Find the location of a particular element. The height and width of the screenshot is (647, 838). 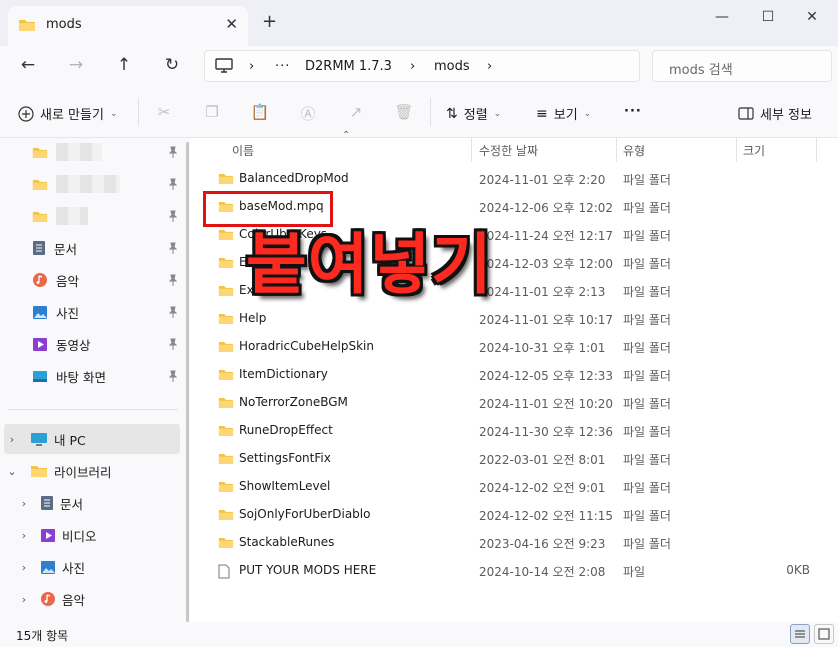

table-row: ItemDictionary 2024-12-05 오후 12:33 파일 폴더 is located at coordinates (510, 375).